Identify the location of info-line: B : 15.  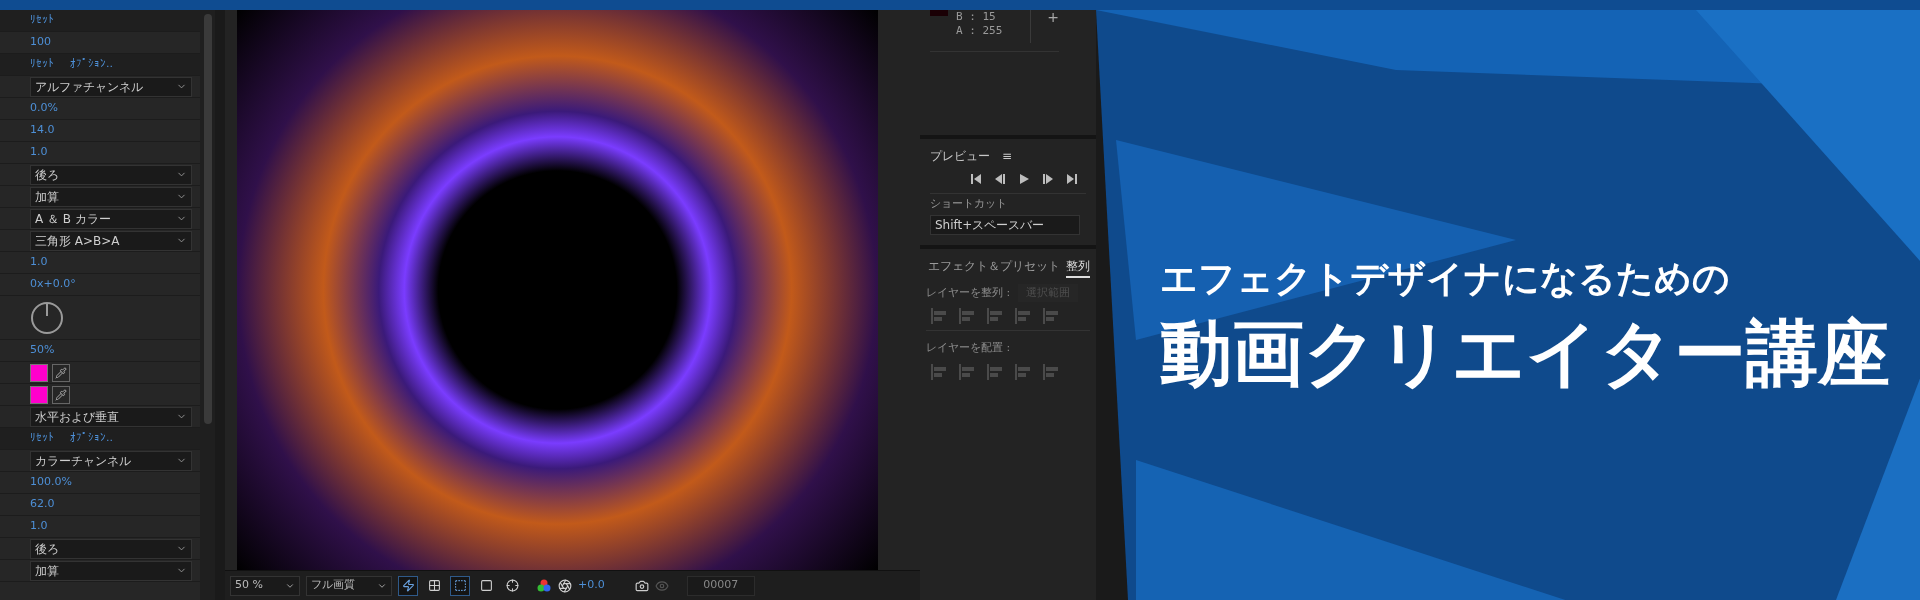
(976, 17).